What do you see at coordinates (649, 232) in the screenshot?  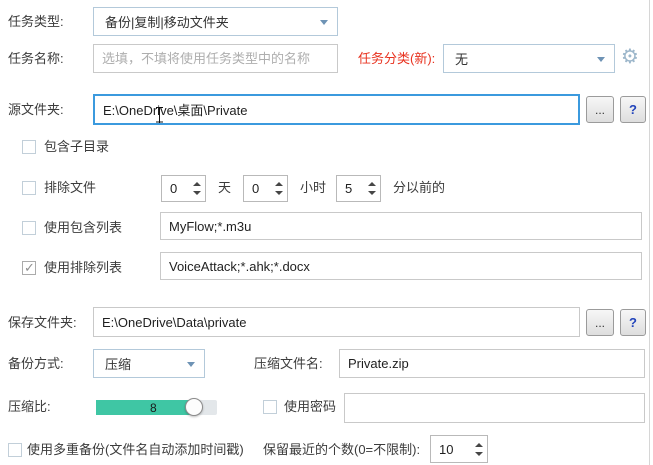 I see `panel-right-border` at bounding box center [649, 232].